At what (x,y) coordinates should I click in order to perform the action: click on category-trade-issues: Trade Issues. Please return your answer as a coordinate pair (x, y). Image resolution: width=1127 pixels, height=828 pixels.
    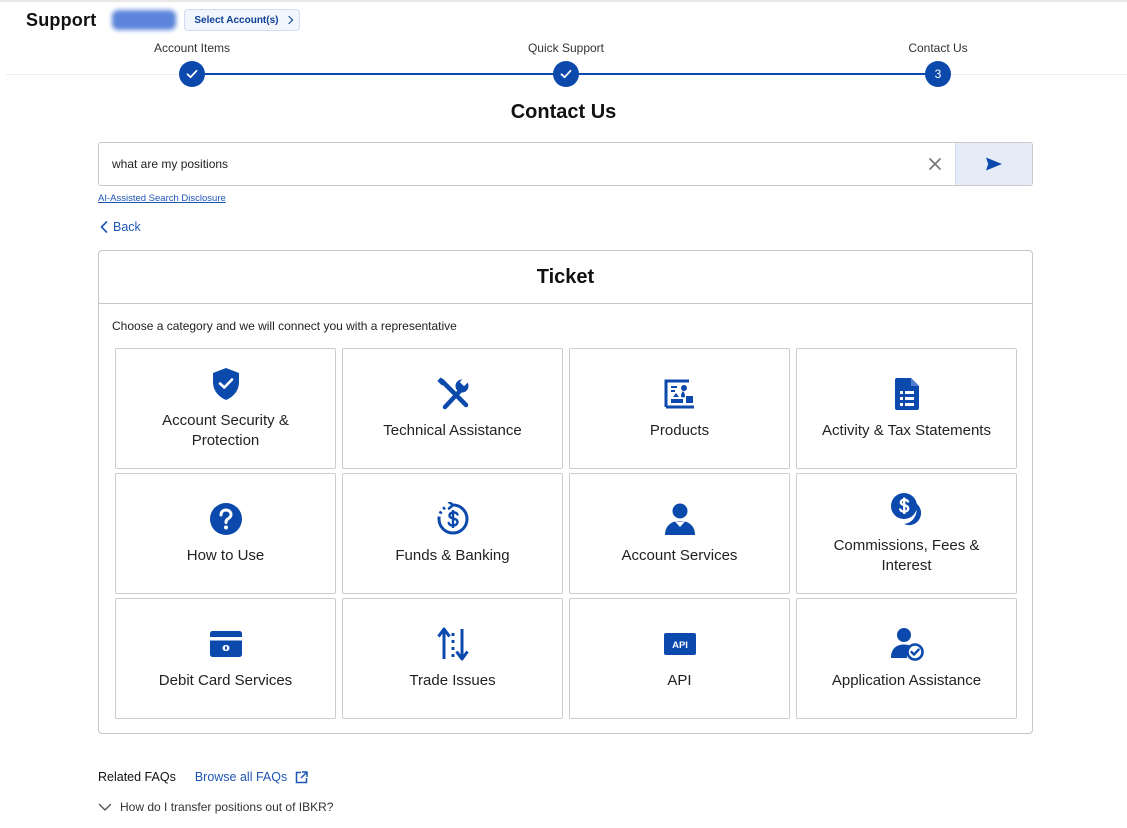
    Looking at the image, I should click on (452, 658).